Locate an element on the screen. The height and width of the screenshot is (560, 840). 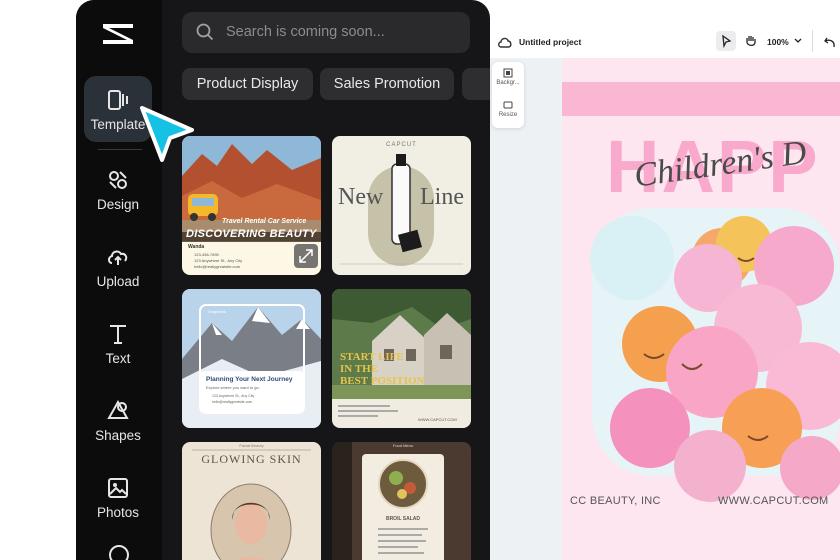
template-card-glowing-skin: Facial Beauty GLOWING SKIN is located at coordinates (251, 501).